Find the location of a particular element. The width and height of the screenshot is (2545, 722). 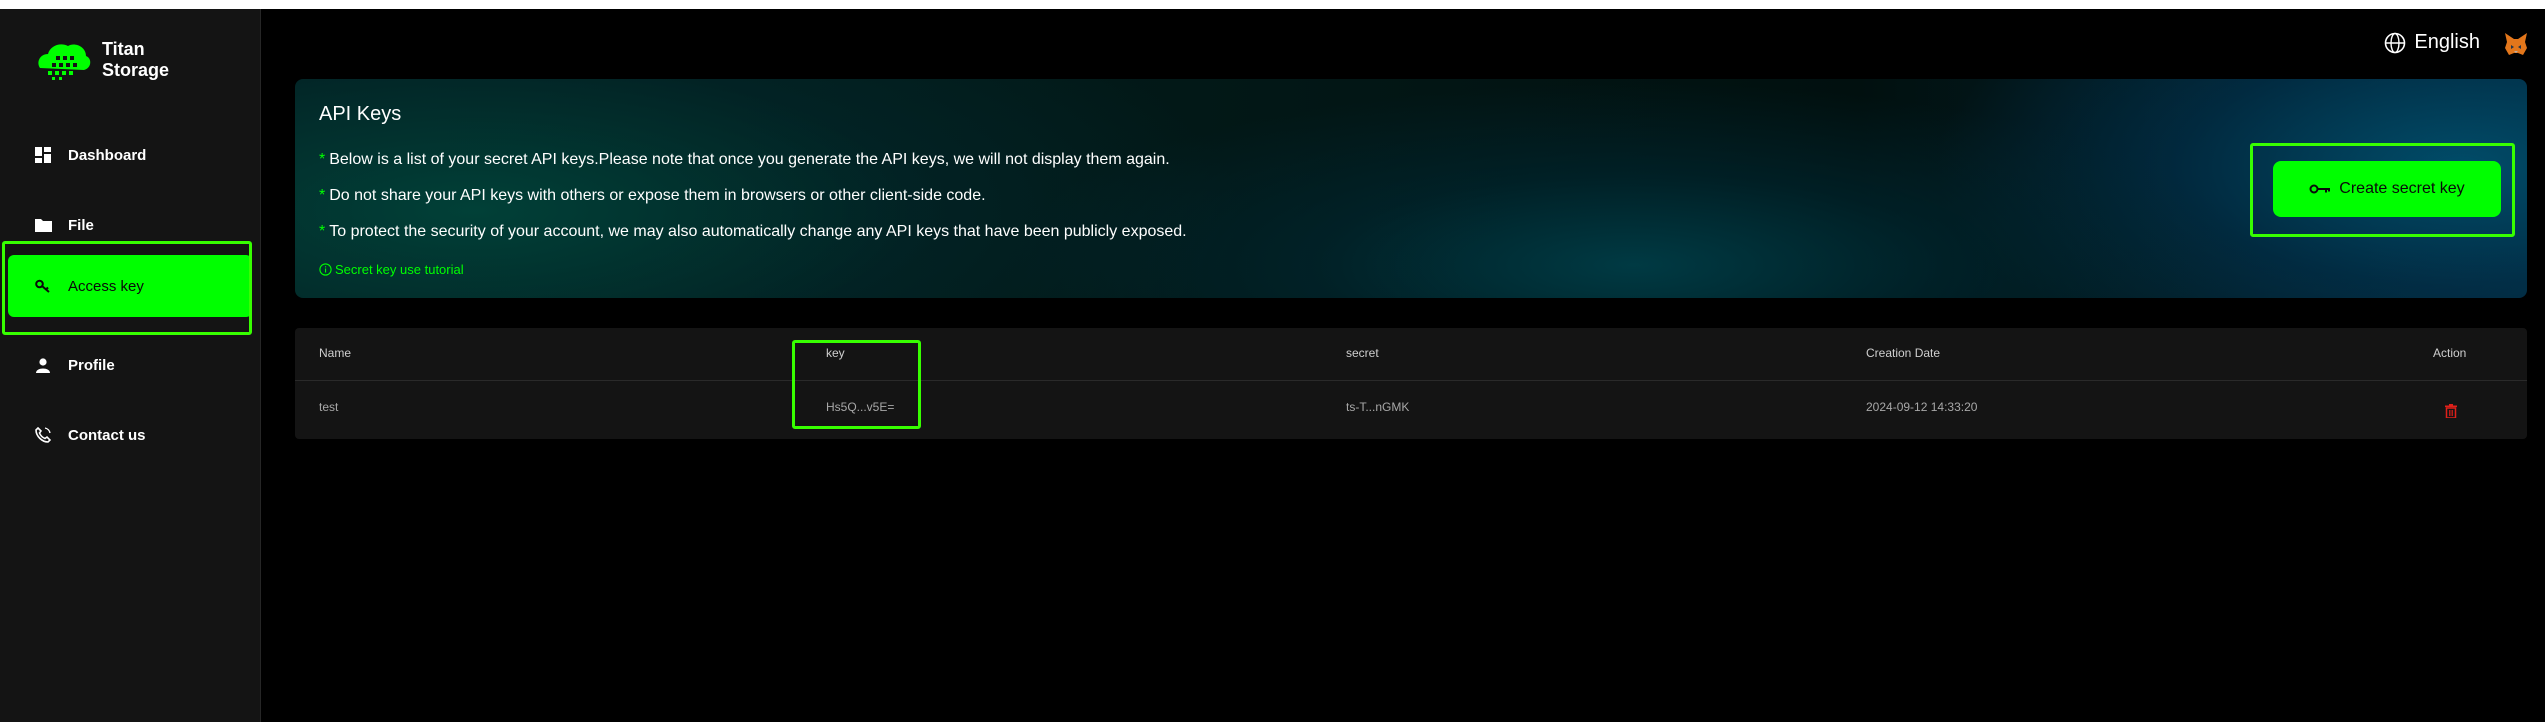

sidebar-item-contact-us: Contact us is located at coordinates (130, 435).